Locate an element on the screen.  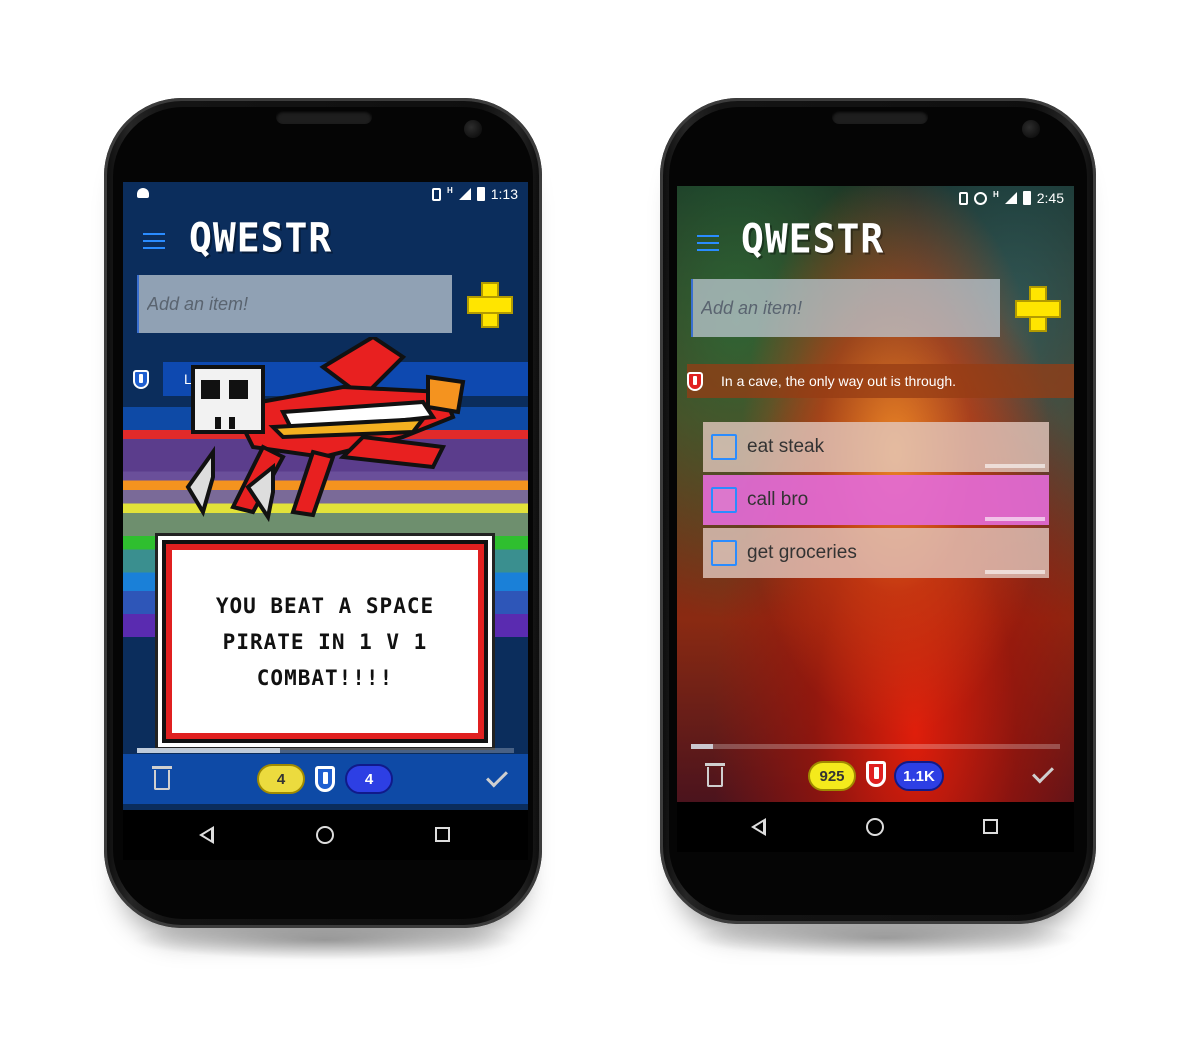
status-time: 2:45 is located at coordinates (1050, 198).